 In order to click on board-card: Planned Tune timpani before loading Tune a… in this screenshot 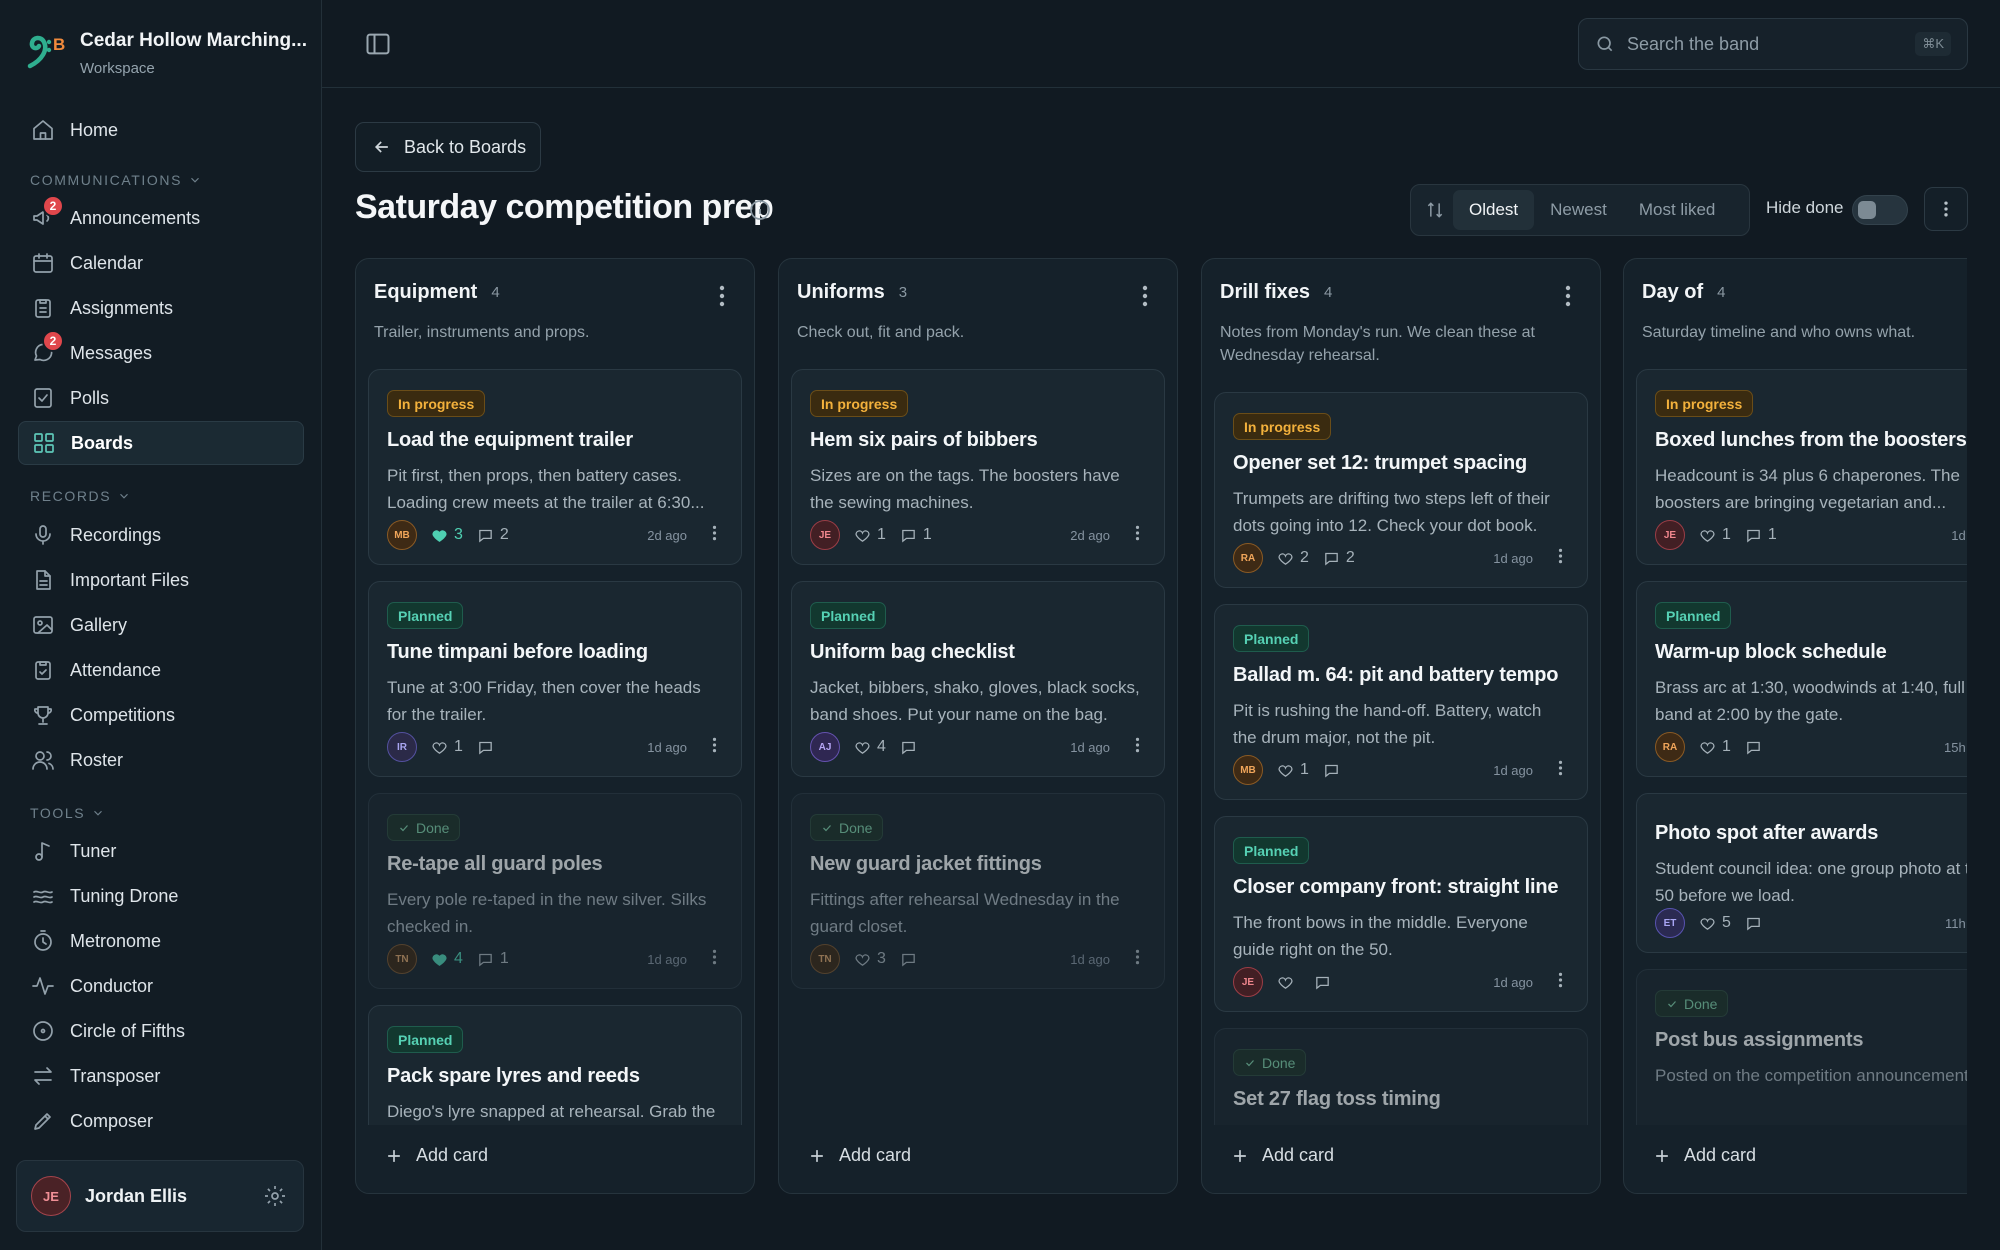, I will do `click(555, 679)`.